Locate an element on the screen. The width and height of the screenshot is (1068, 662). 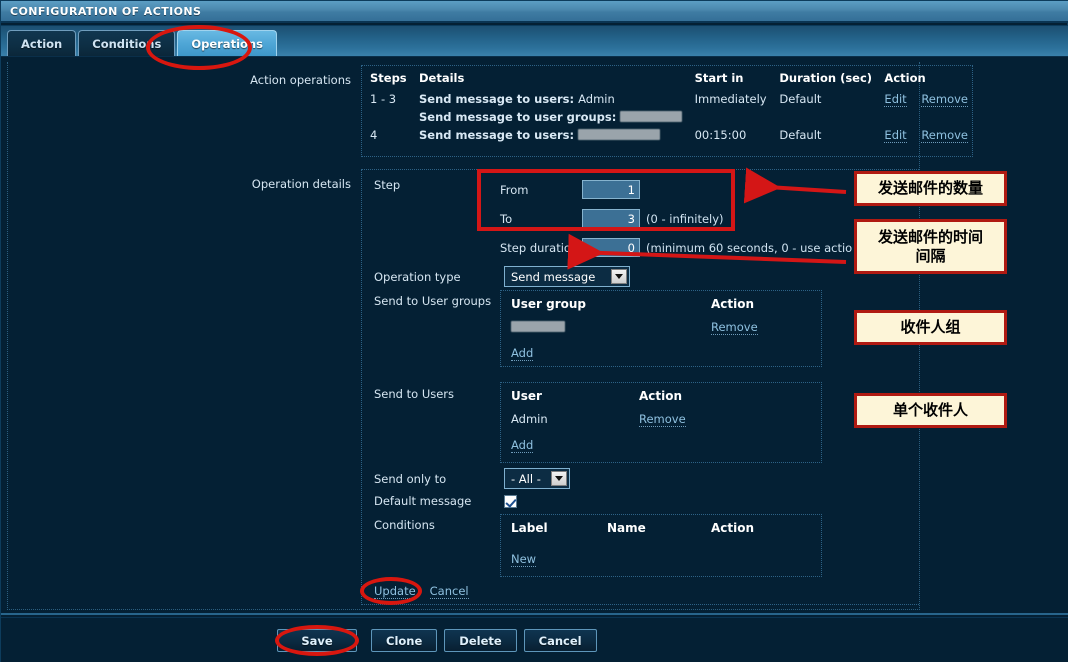
operation-type-value: Send message is located at coordinates (553, 276).